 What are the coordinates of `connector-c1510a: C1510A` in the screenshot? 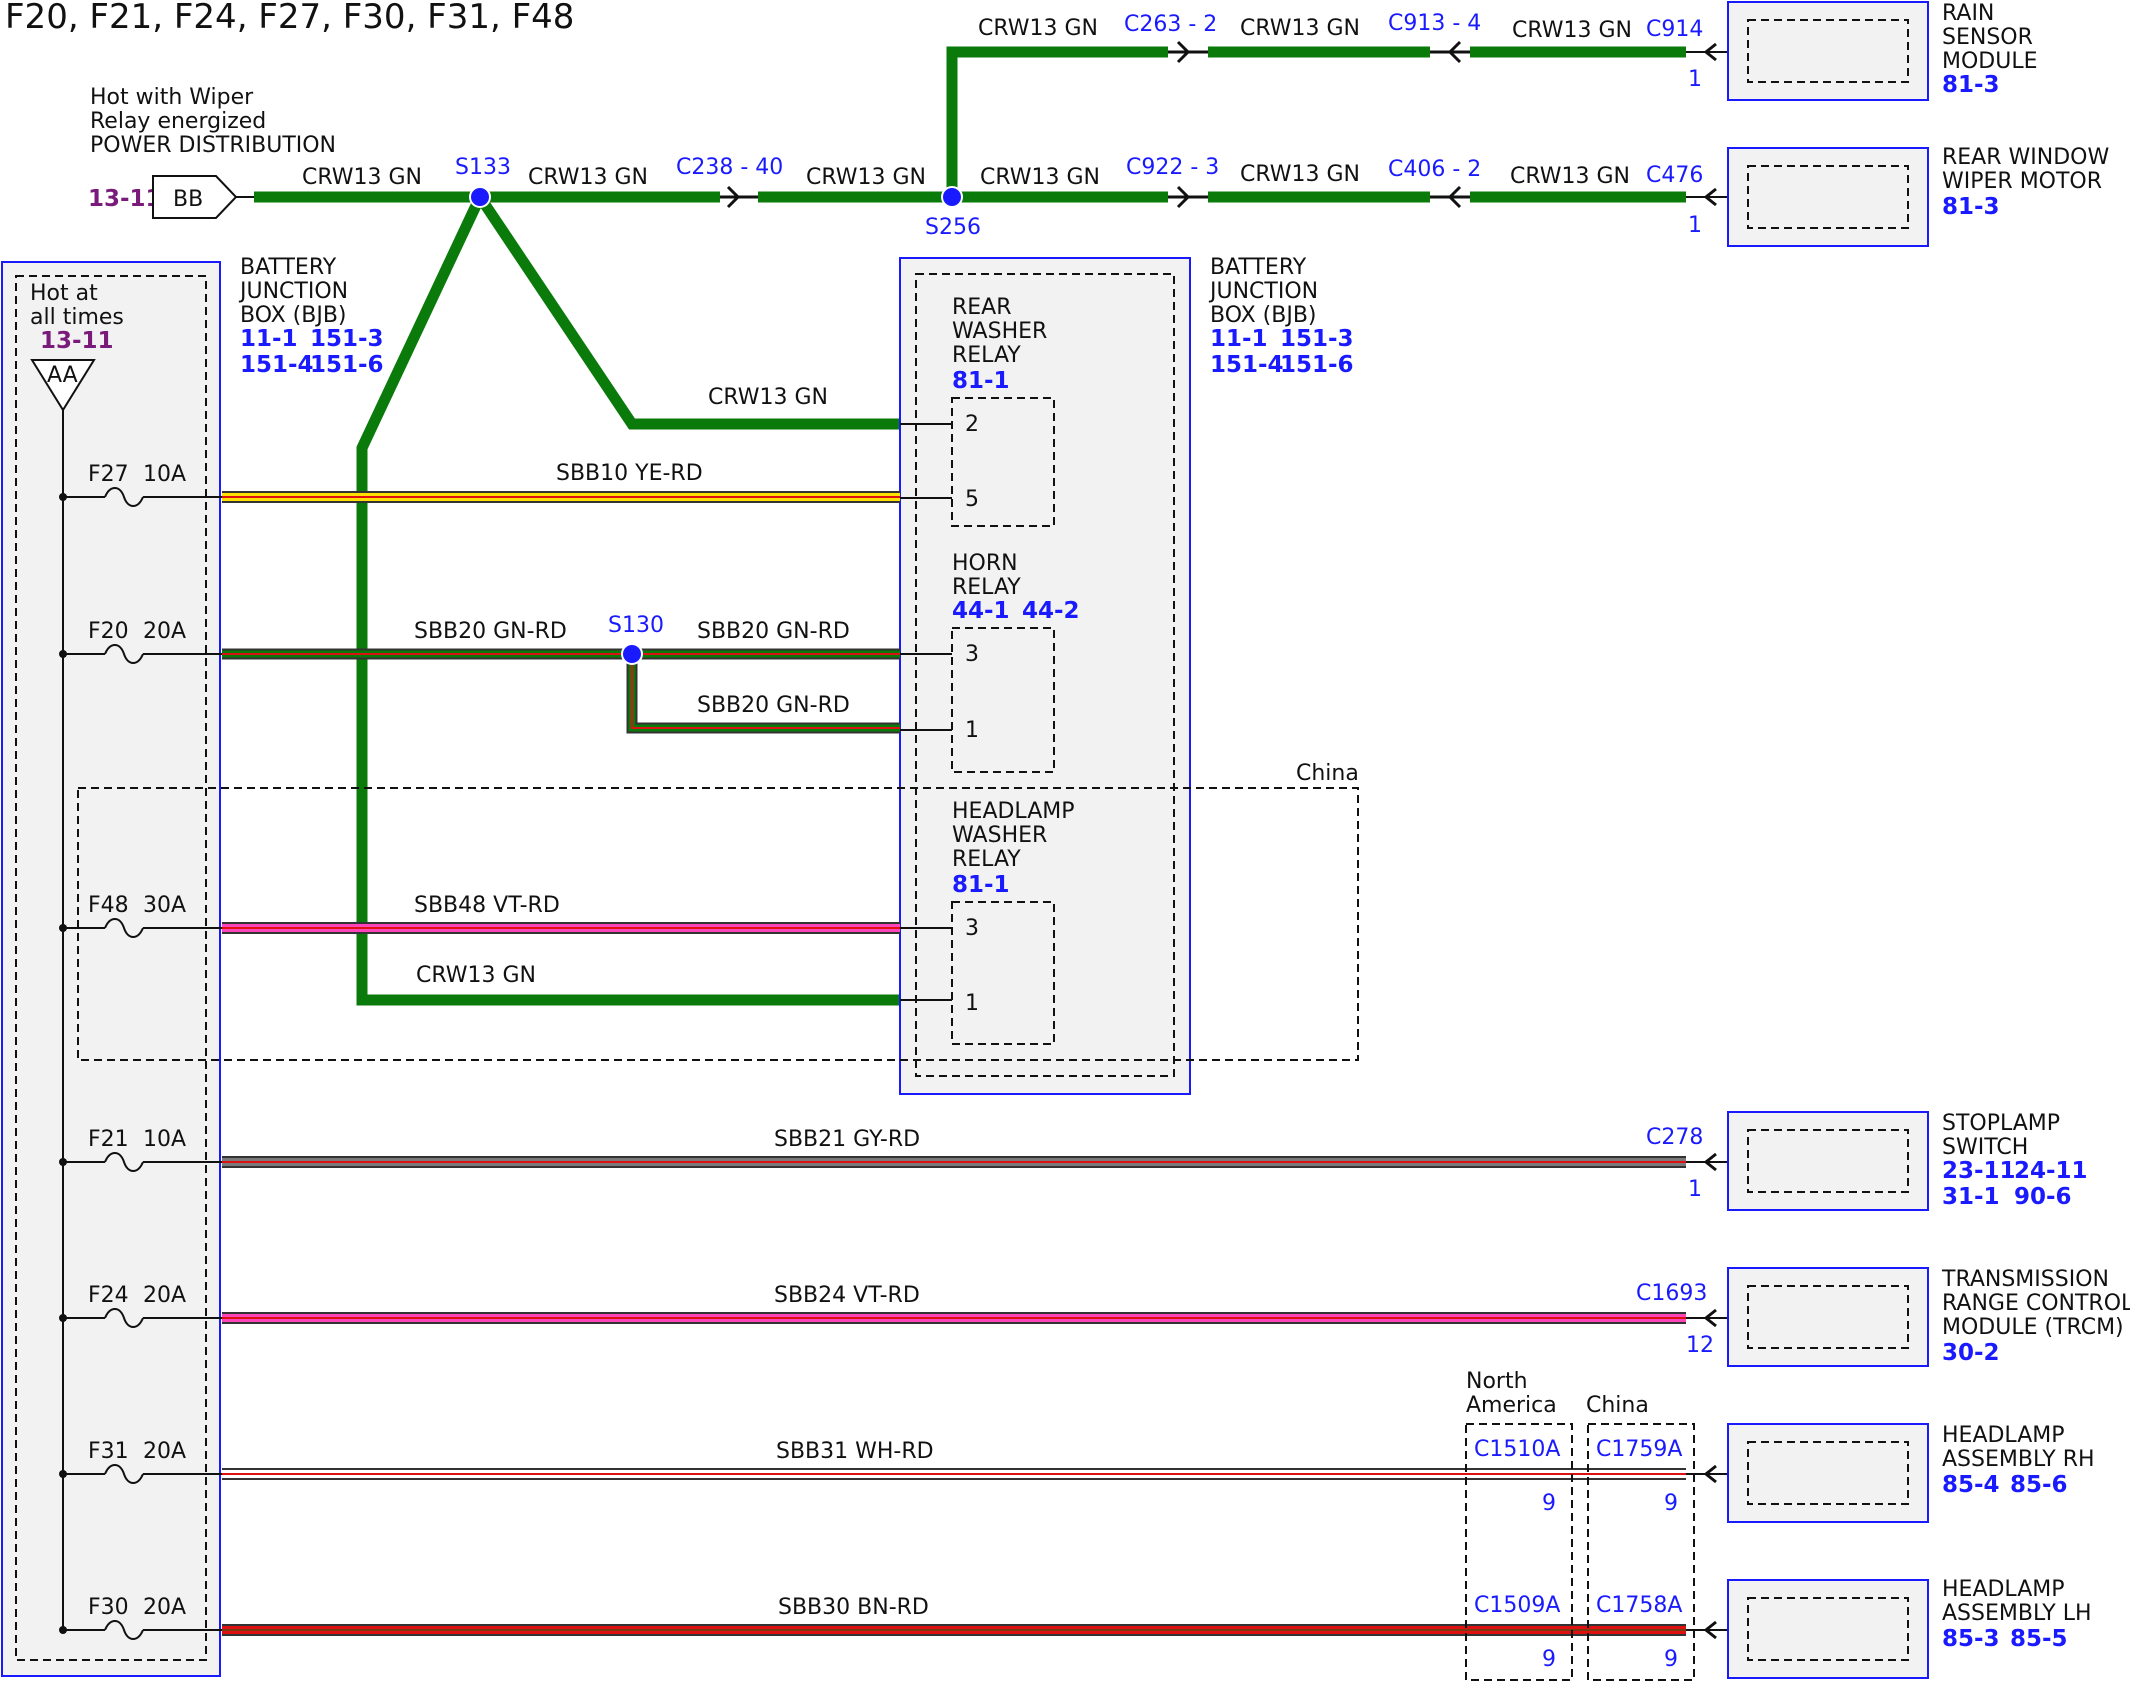 It's located at (1517, 1449).